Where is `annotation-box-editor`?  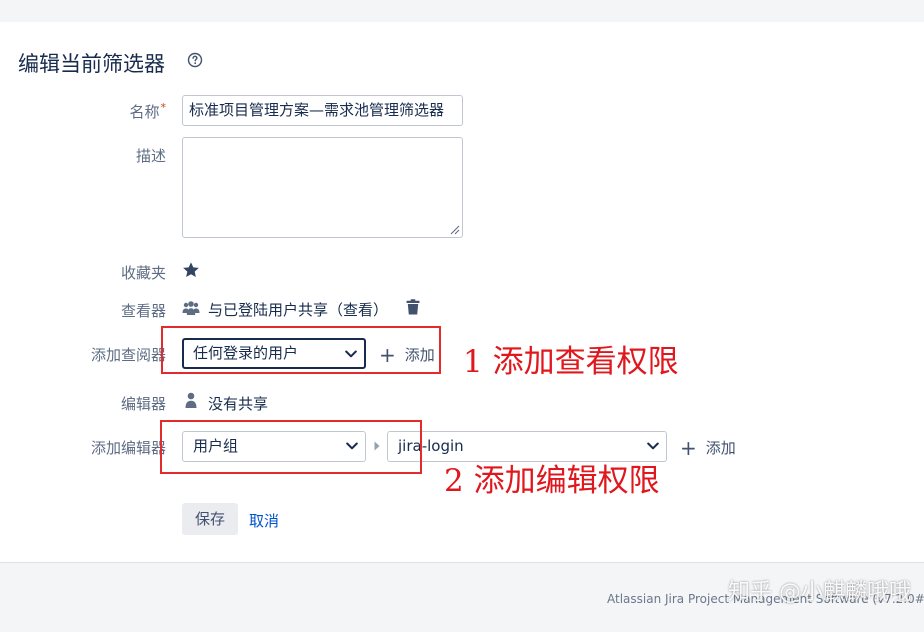 annotation-box-editor is located at coordinates (291, 447).